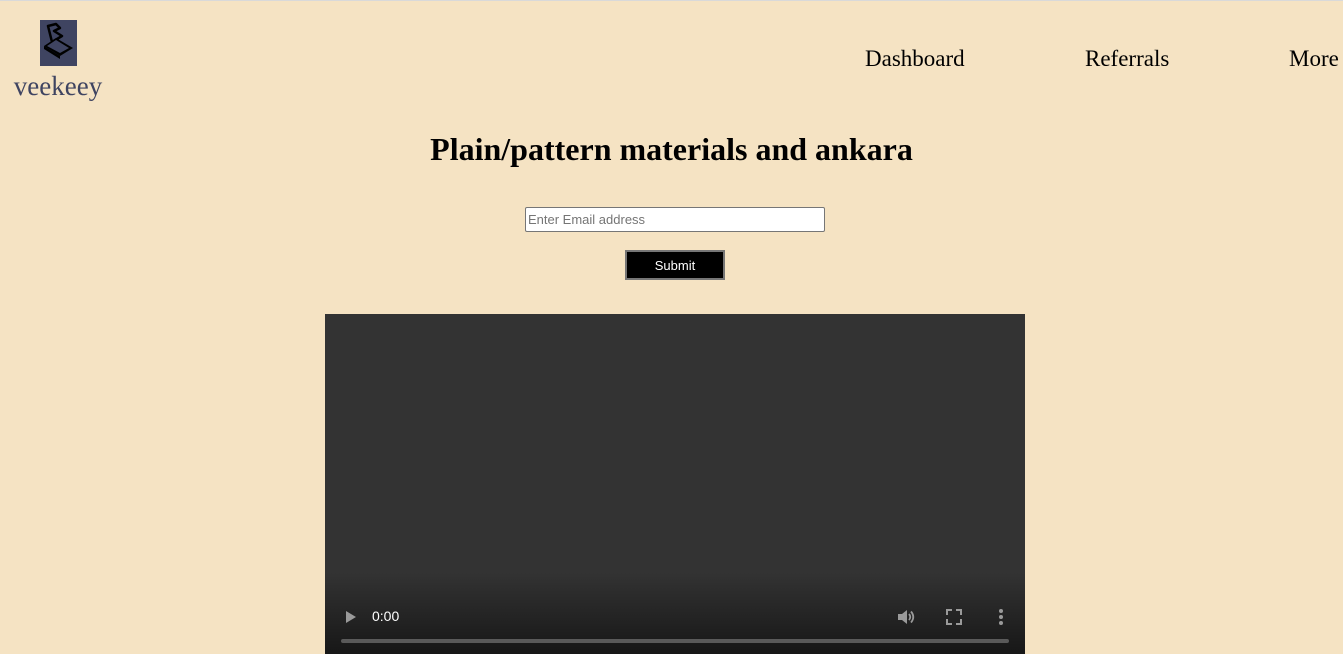 Image resolution: width=1343 pixels, height=654 pixels. I want to click on nav-dashboard: Dashboard, so click(915, 59).